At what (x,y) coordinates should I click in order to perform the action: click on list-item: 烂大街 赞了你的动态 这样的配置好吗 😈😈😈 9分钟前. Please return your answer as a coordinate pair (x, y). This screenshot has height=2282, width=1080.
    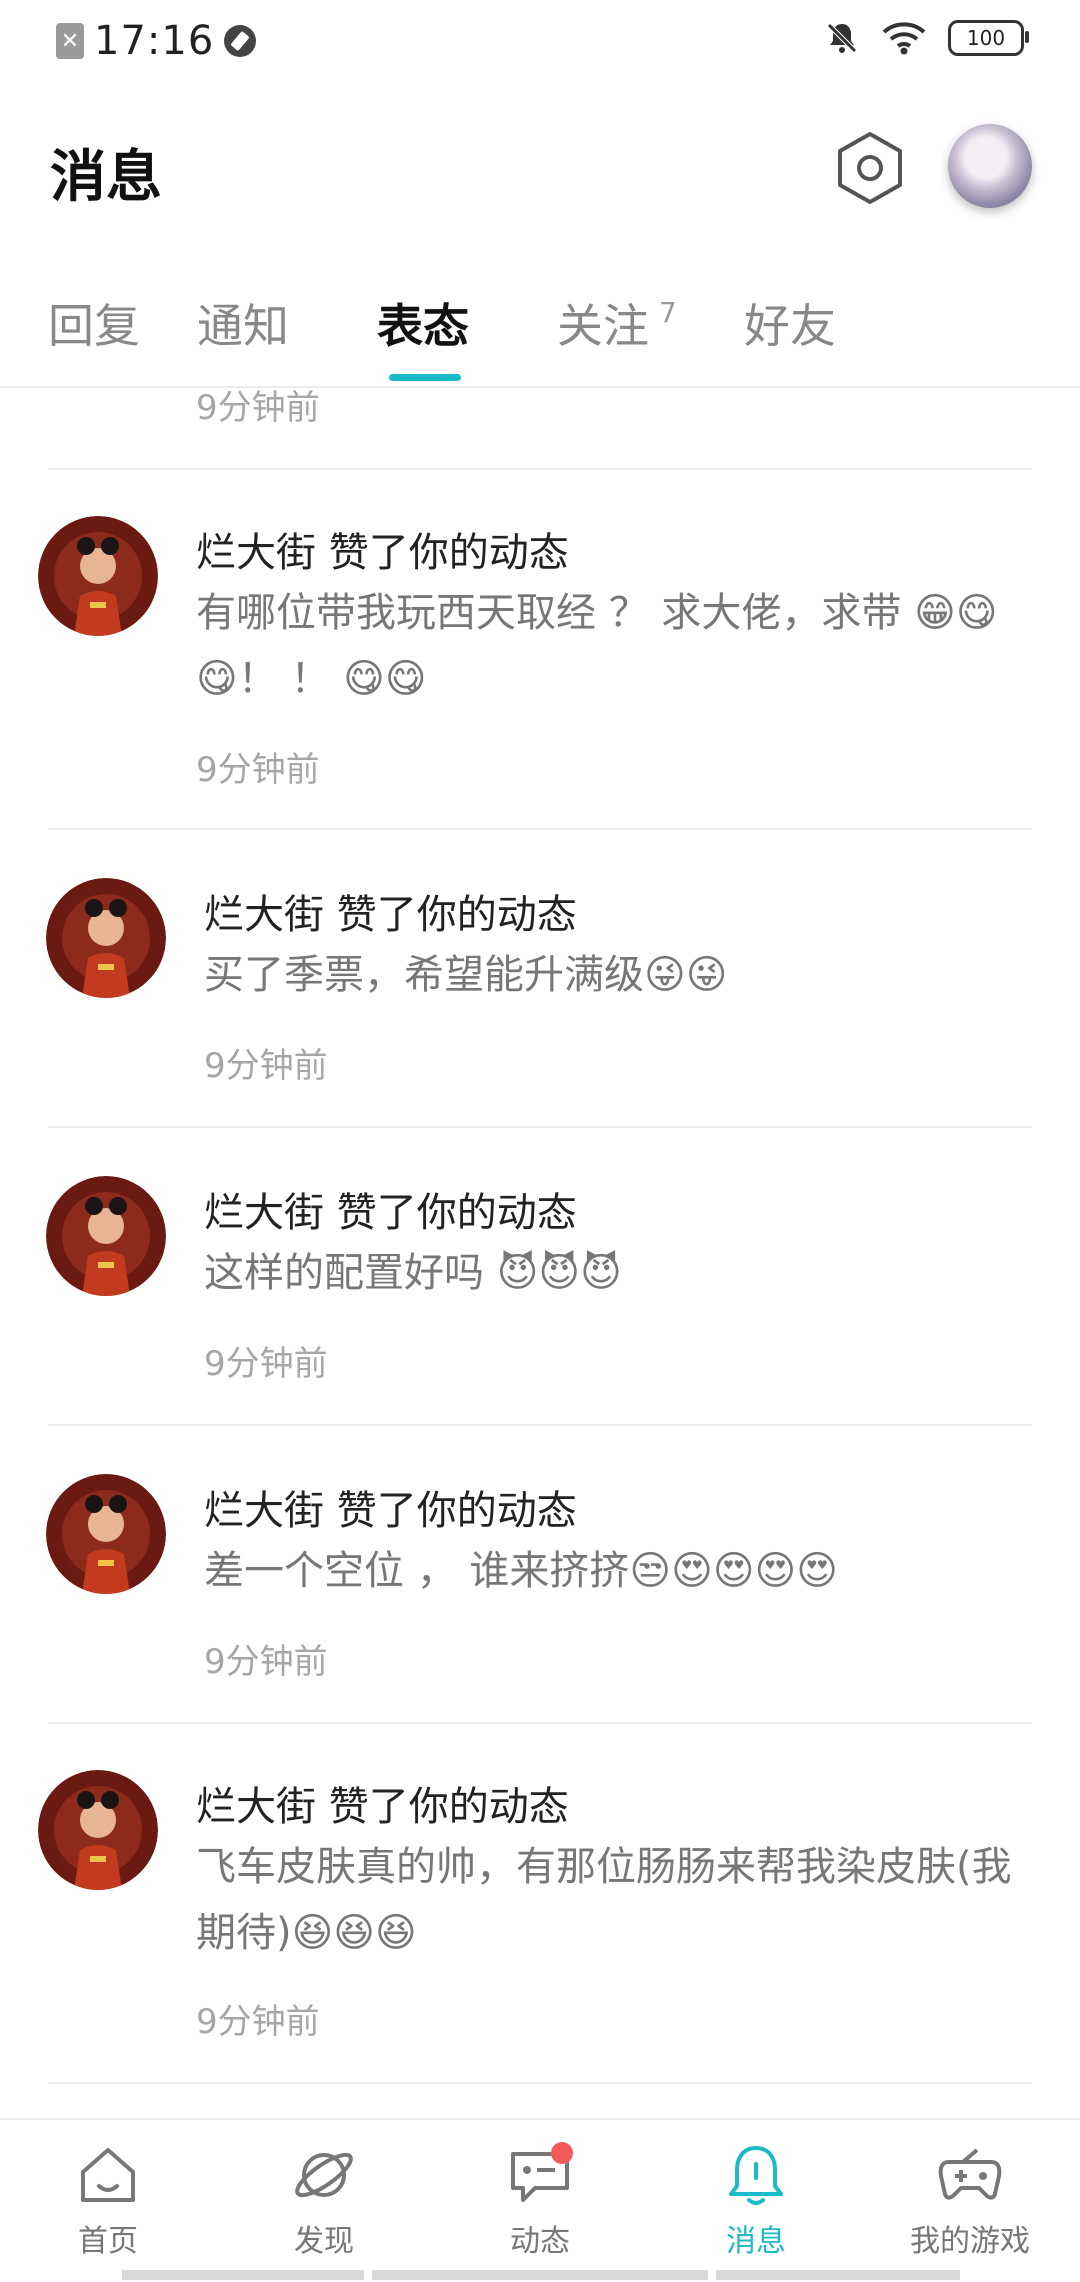
    Looking at the image, I should click on (540, 1276).